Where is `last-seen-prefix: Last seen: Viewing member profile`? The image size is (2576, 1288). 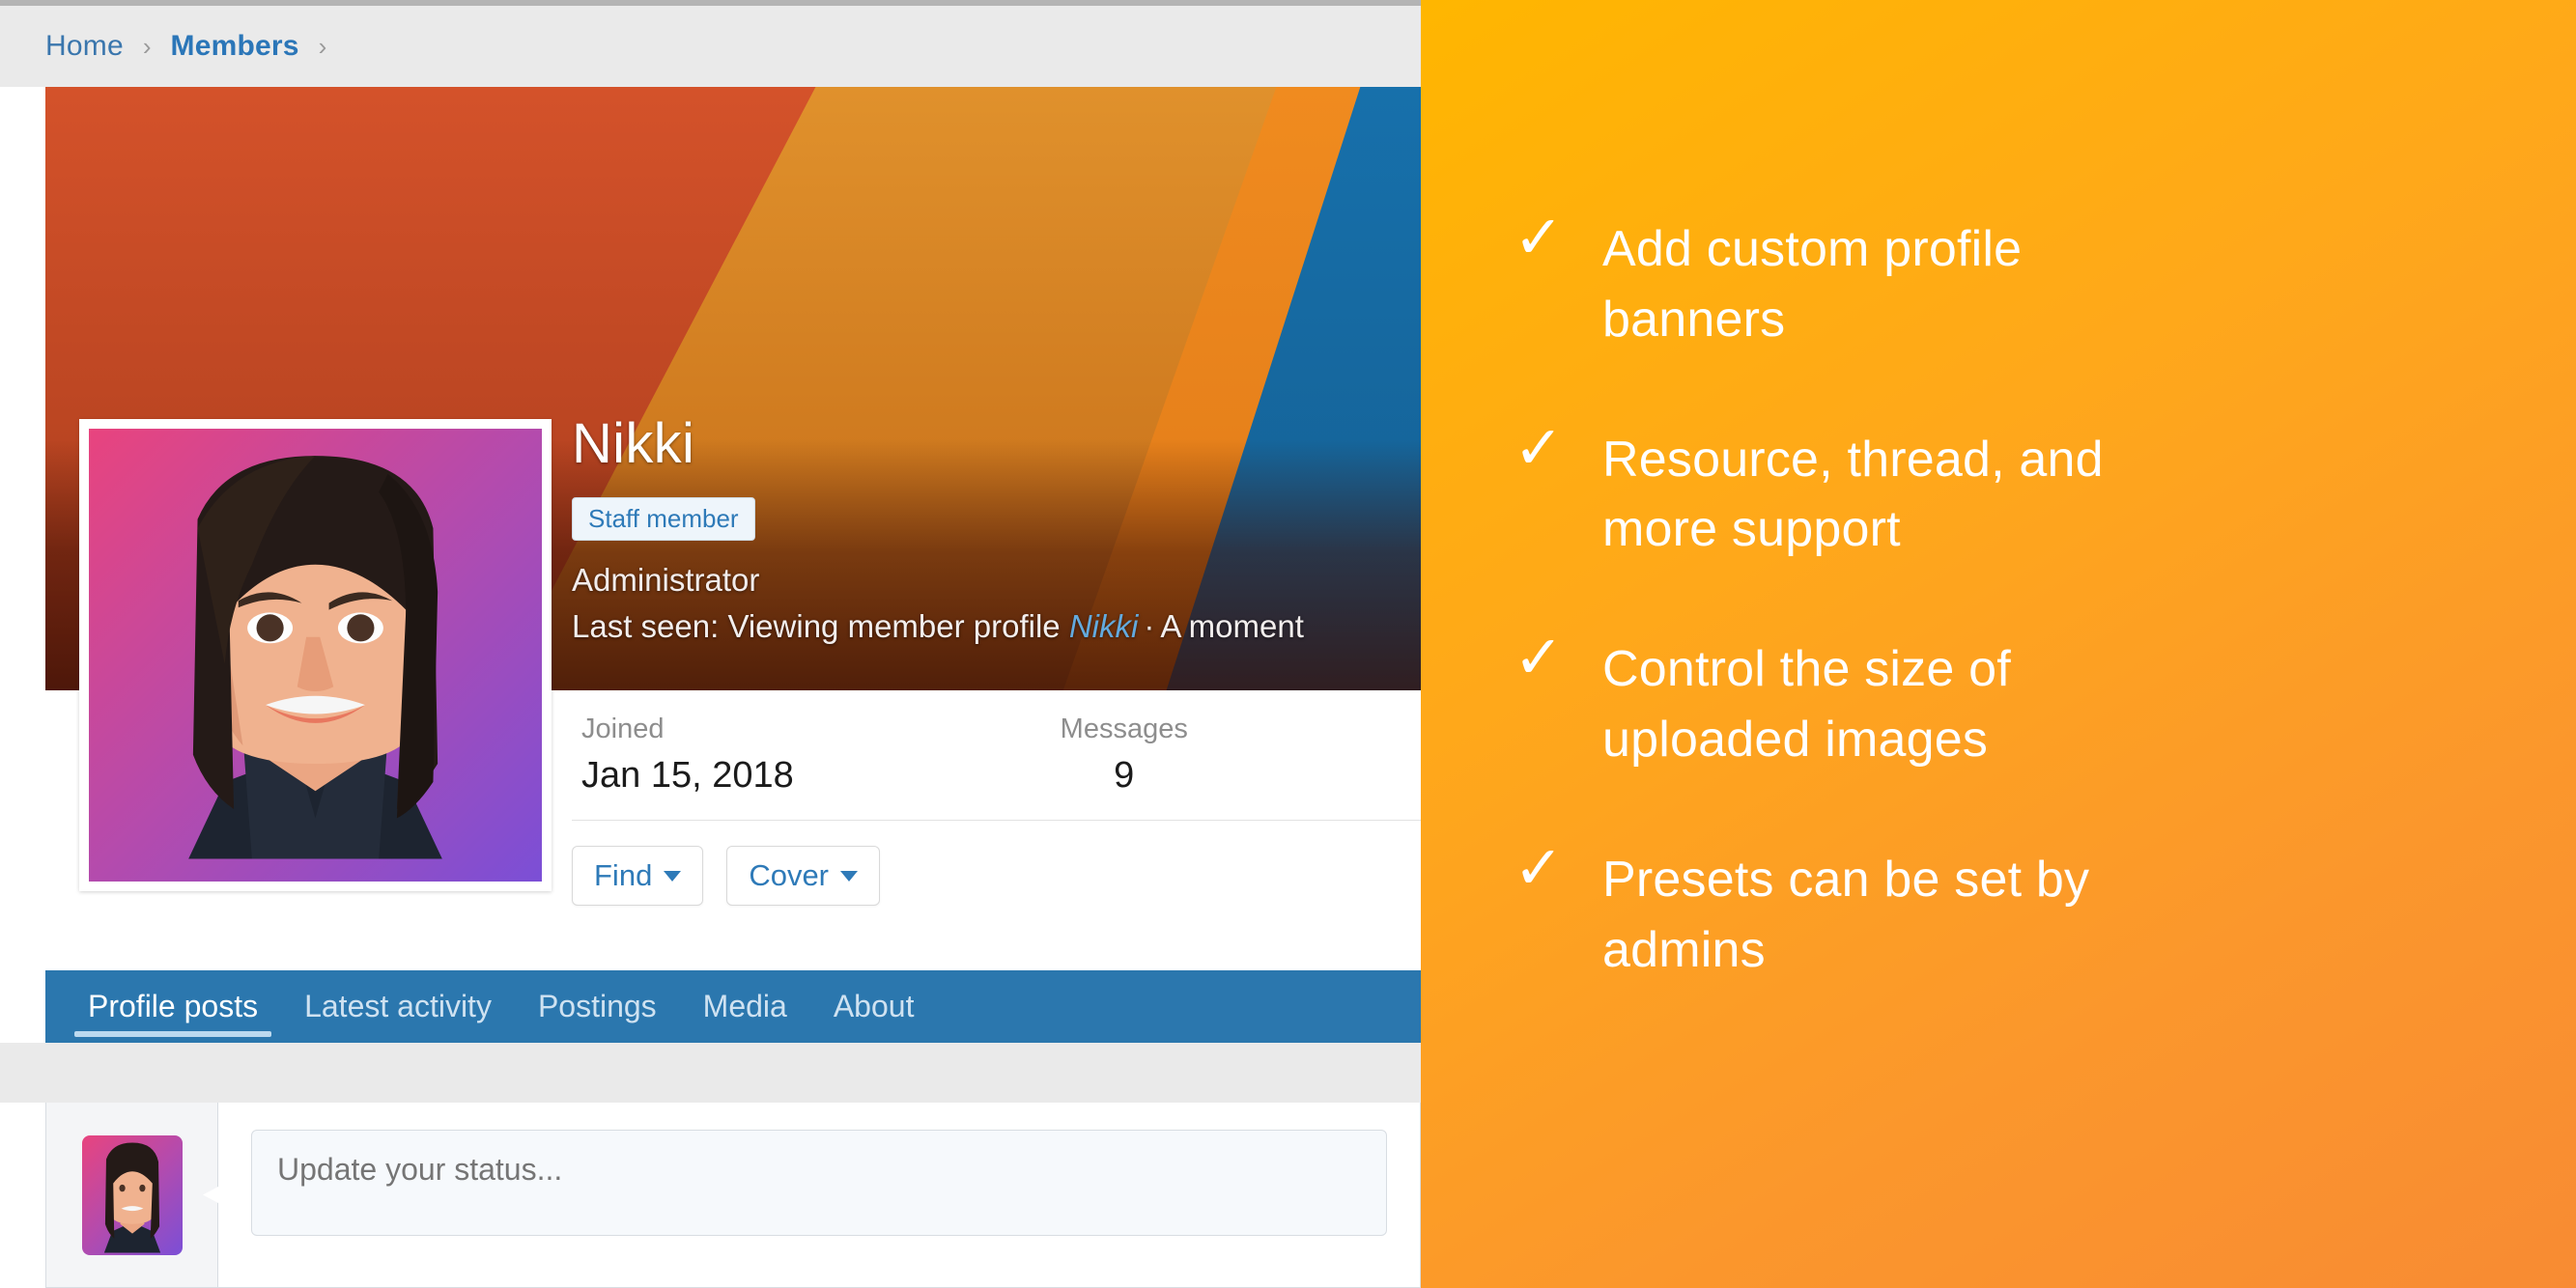
last-seen-prefix: Last seen: Viewing member profile is located at coordinates (816, 626).